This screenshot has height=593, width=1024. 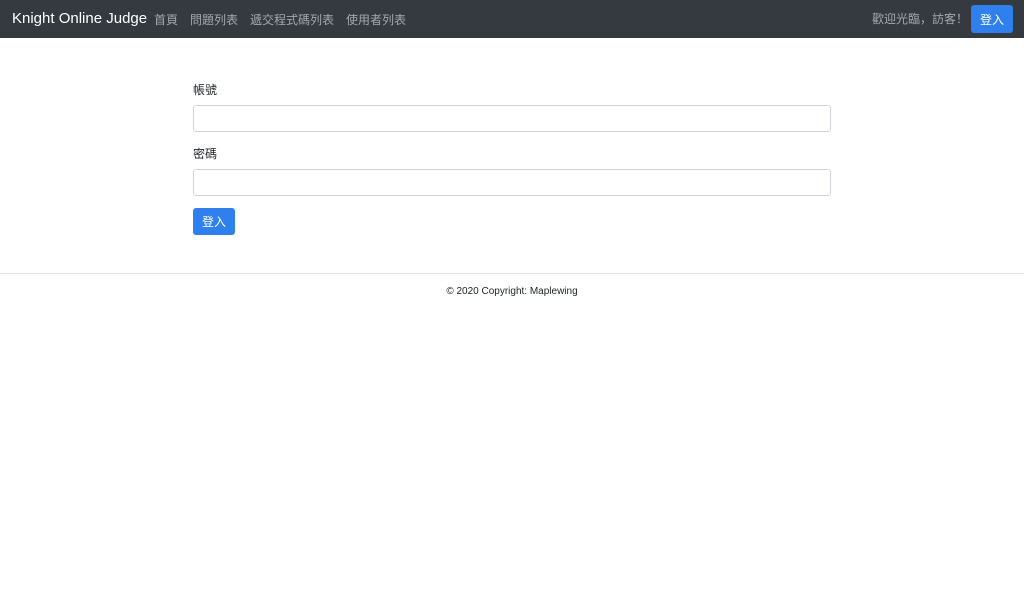 I want to click on username-label: 帳號, so click(x=205, y=90).